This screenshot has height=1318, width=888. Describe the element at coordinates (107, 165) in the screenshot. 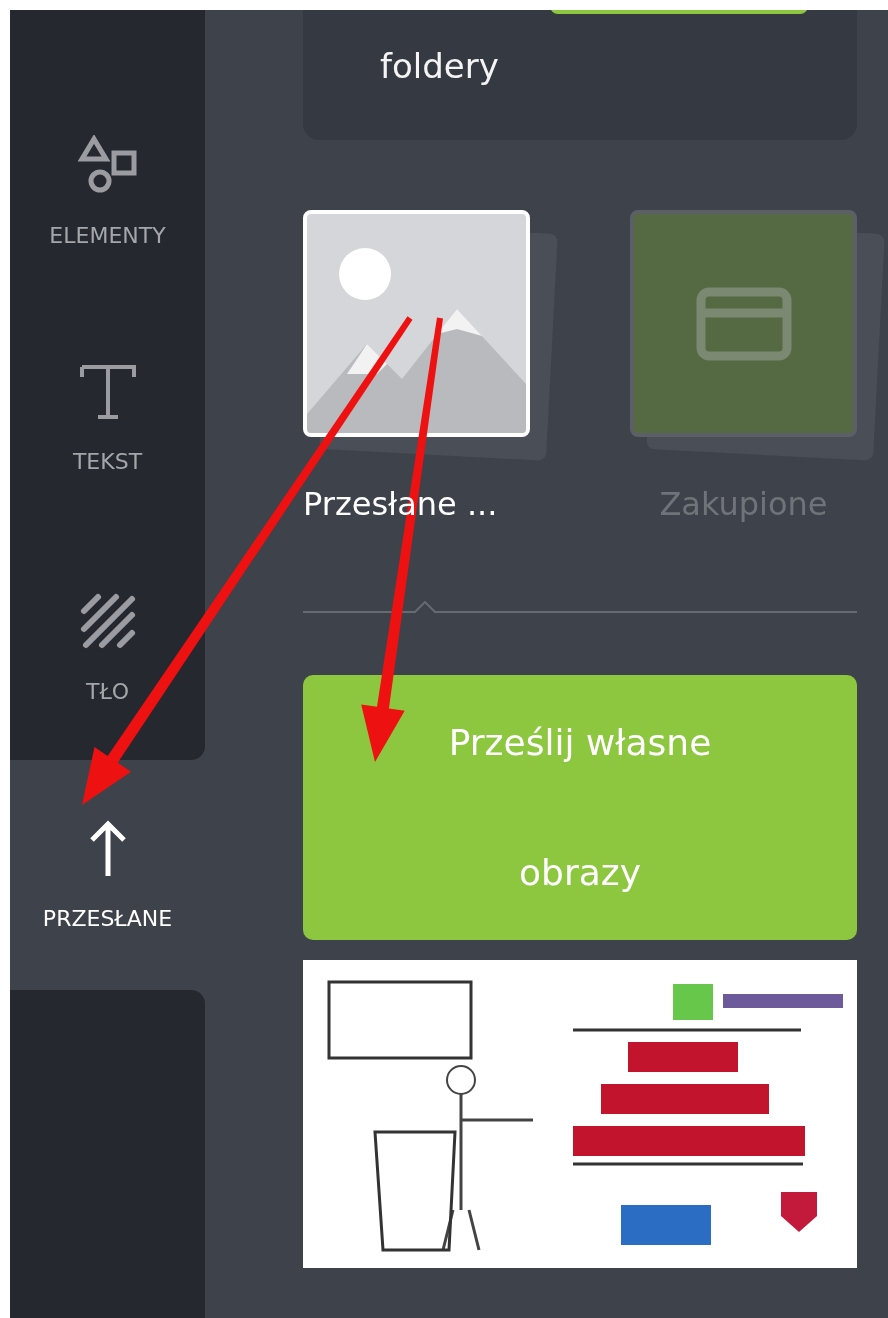

I see `shapes-icon` at that location.